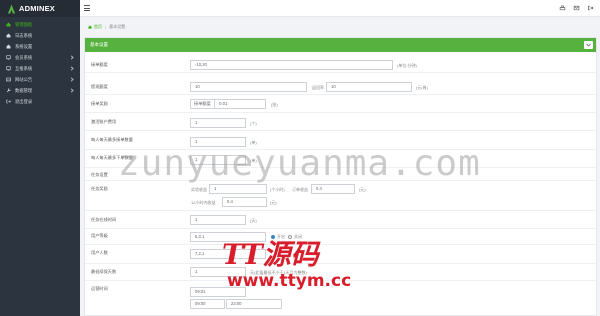 This screenshot has width=600, height=316. I want to click on field-label: 12小时内收益, so click(203, 202).